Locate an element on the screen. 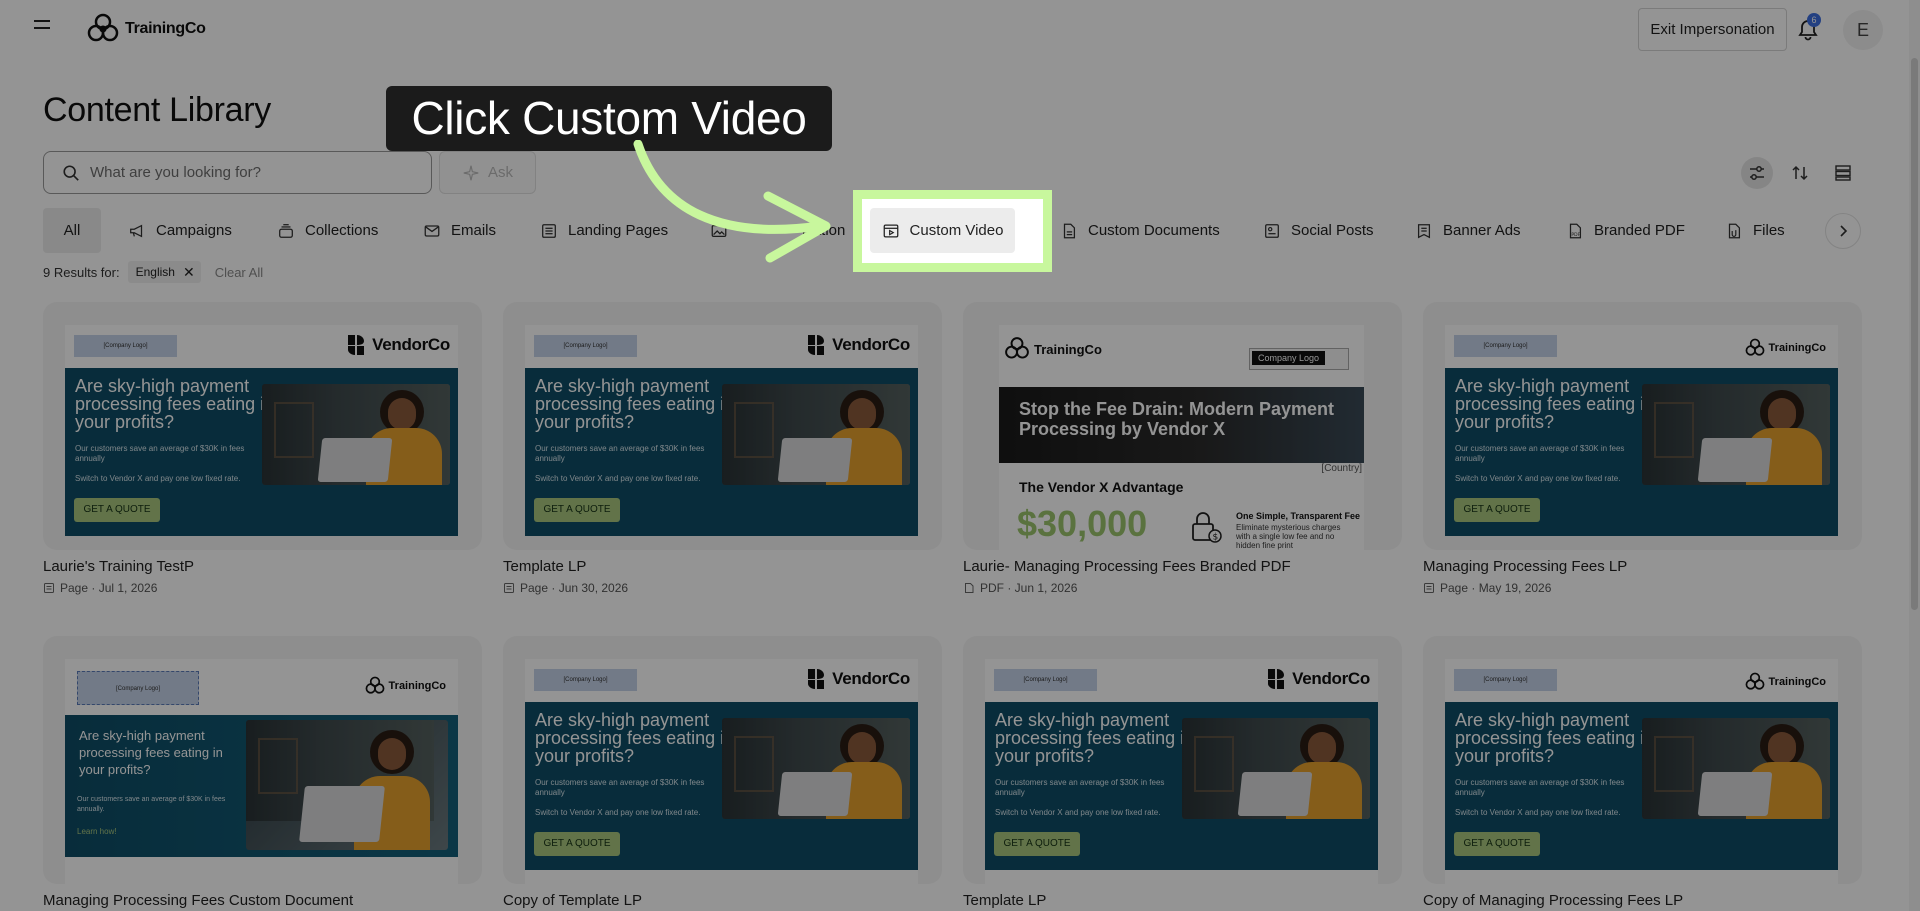 This screenshot has width=1920, height=911. list-icon is located at coordinates (1843, 173).